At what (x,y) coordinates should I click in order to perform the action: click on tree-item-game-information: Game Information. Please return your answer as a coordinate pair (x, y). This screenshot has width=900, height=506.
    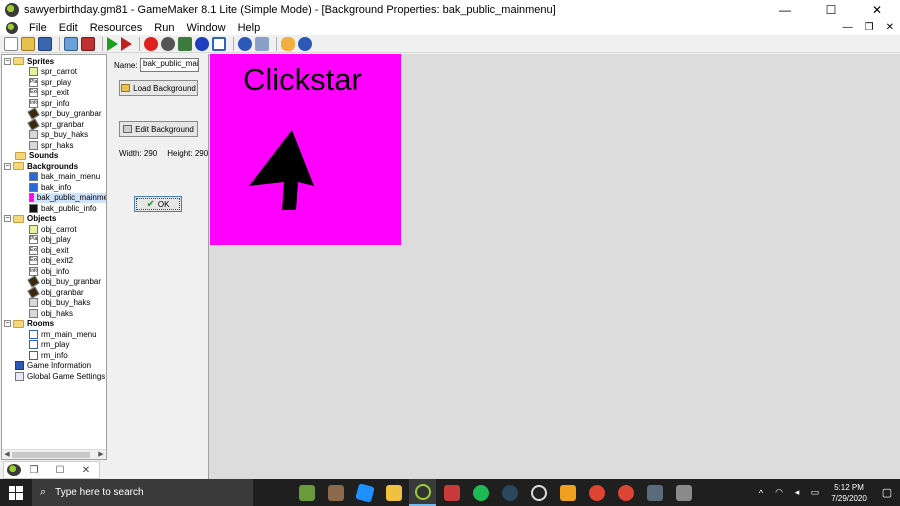
    Looking at the image, I should click on (53, 366).